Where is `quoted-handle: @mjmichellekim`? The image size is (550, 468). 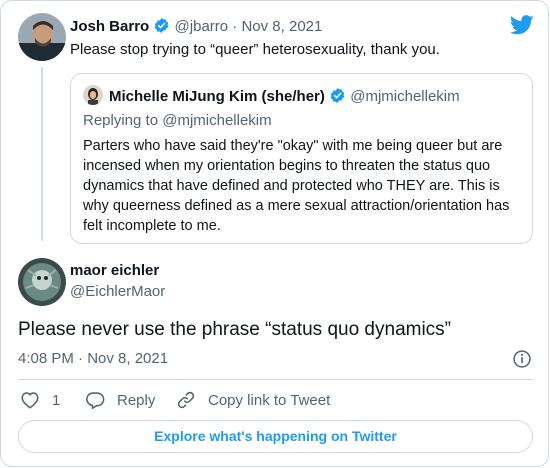 quoted-handle: @mjmichellekim is located at coordinates (404, 96).